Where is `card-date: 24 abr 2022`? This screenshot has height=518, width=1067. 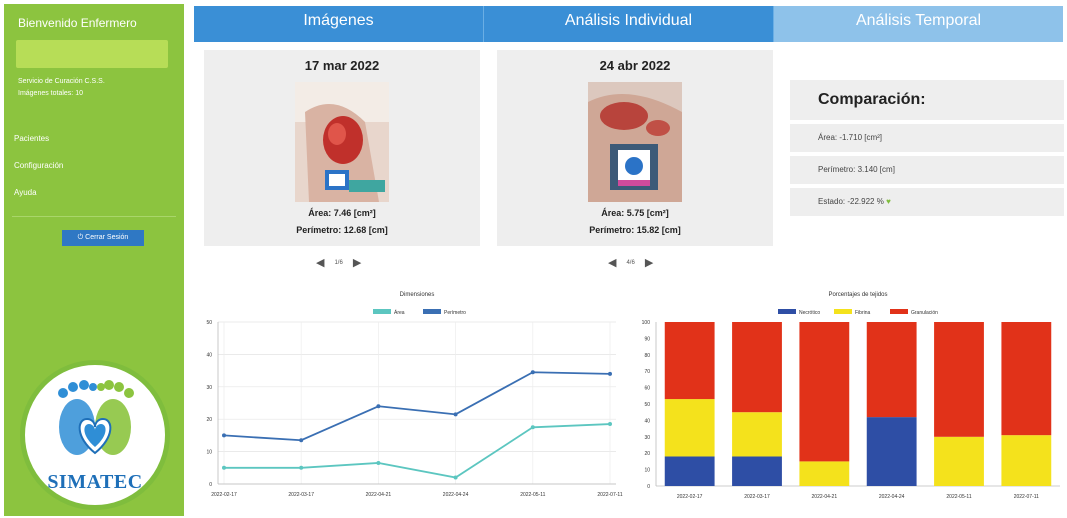 card-date: 24 abr 2022 is located at coordinates (635, 65).